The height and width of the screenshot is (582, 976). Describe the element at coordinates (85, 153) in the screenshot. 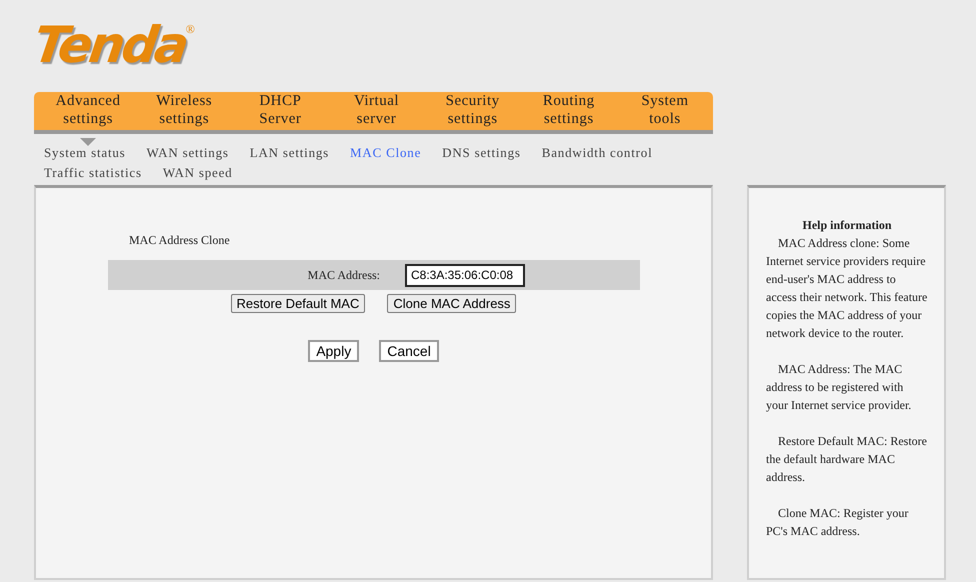

I see `submenu-link: System status` at that location.